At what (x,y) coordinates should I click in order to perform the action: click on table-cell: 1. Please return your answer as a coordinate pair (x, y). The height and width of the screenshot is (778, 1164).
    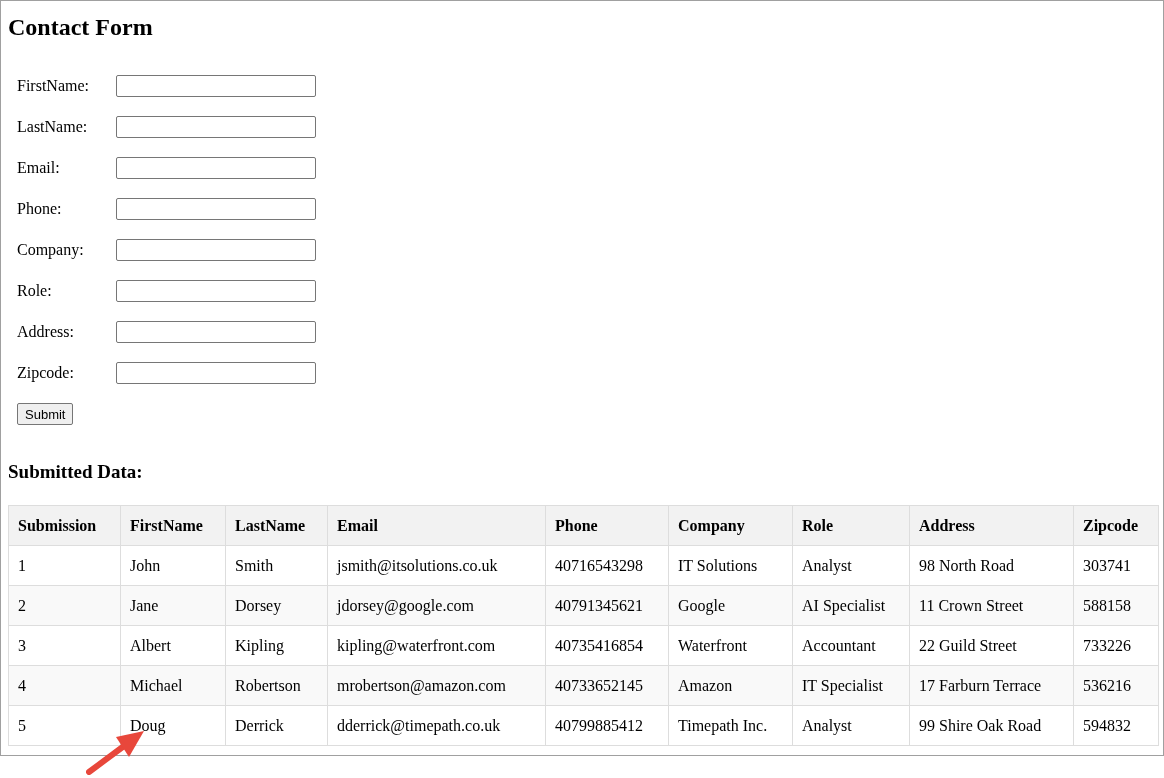
    Looking at the image, I should click on (64, 565).